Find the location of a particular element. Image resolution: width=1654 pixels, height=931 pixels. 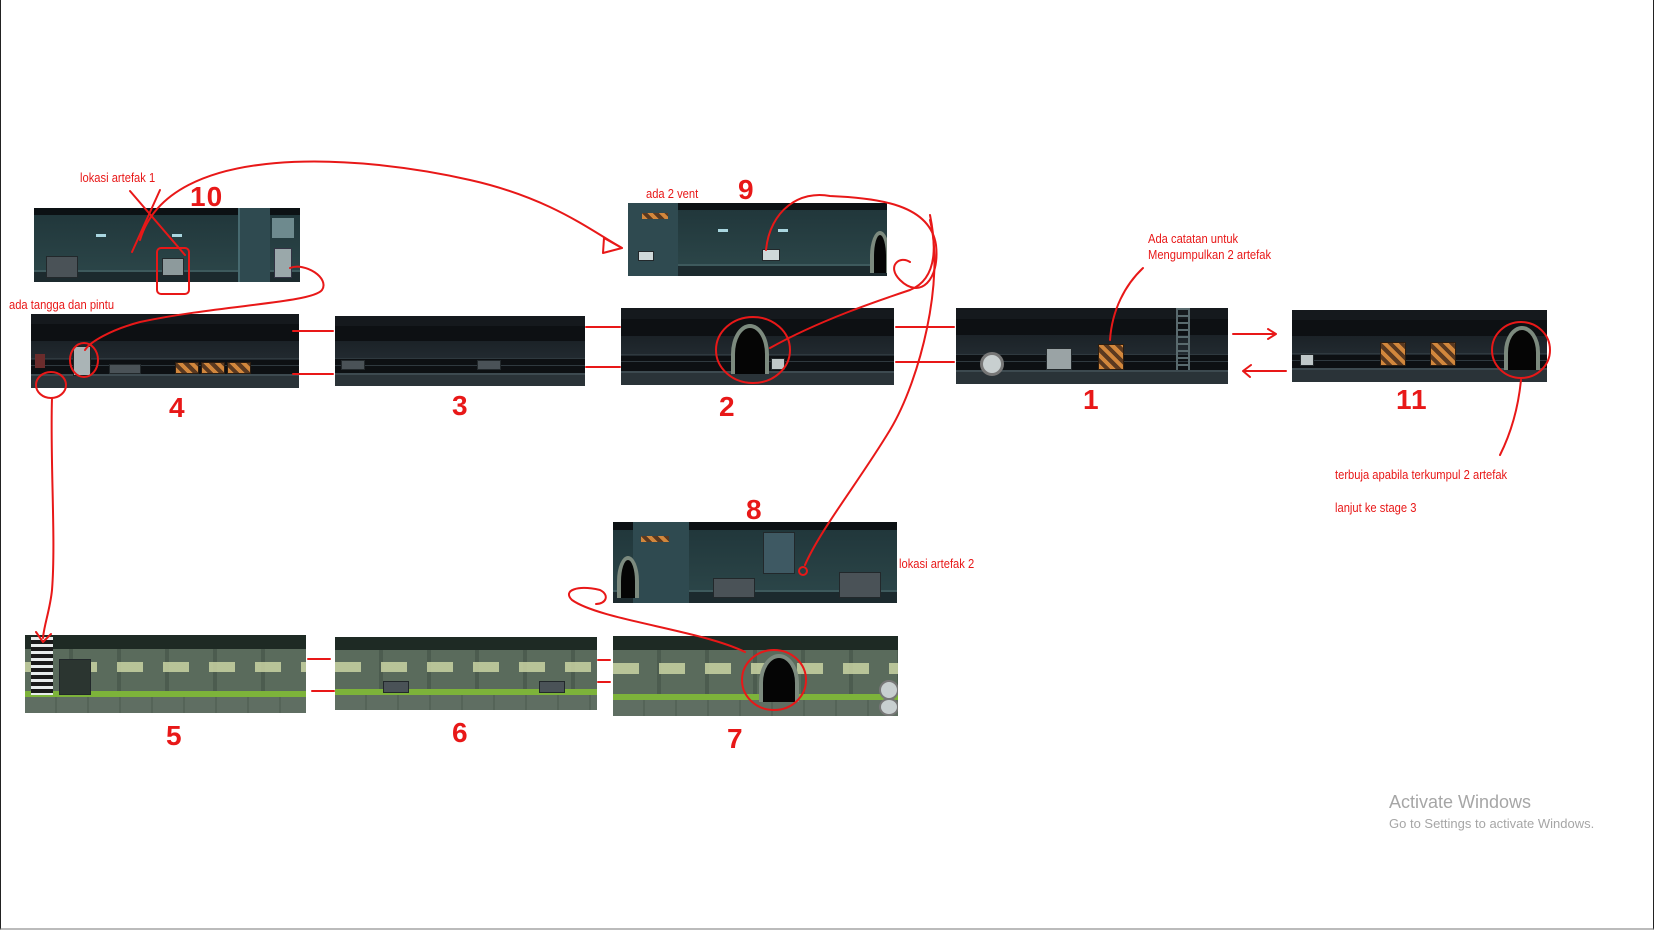

room-label-7: 7 is located at coordinates (735, 738).